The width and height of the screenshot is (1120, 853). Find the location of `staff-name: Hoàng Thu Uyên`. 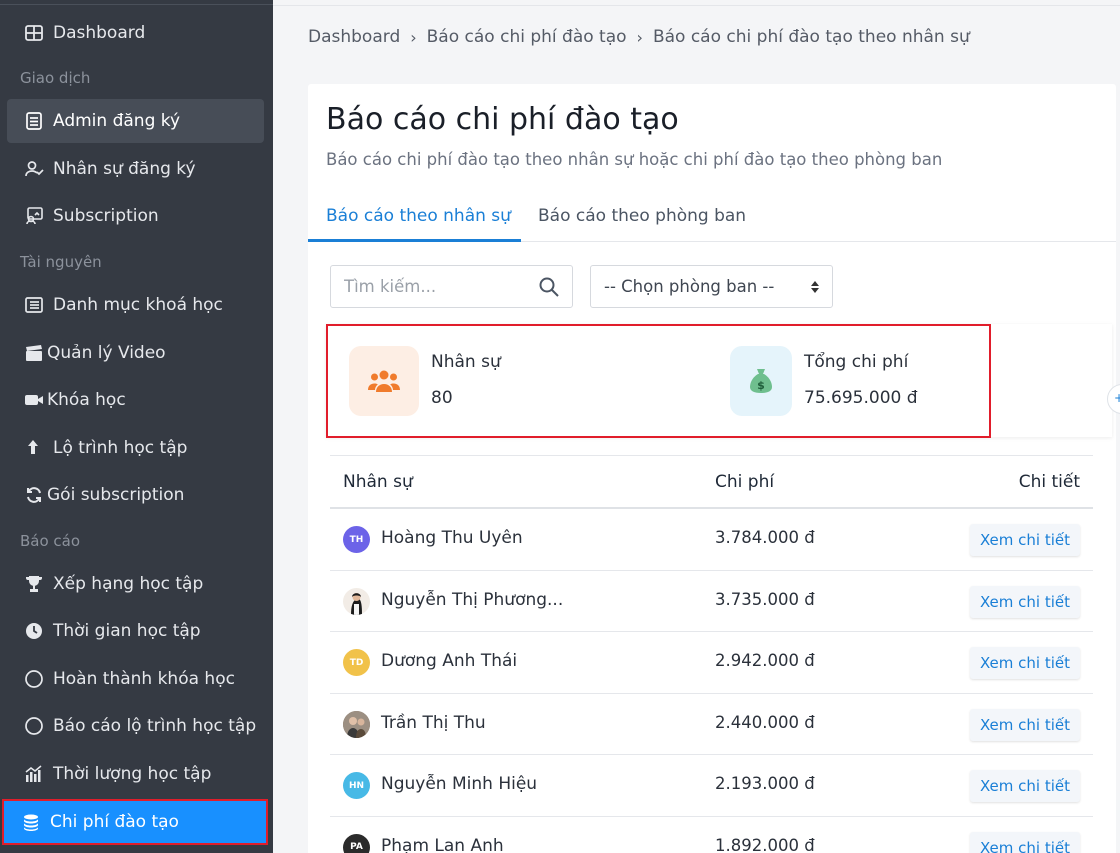

staff-name: Hoàng Thu Uyên is located at coordinates (452, 538).